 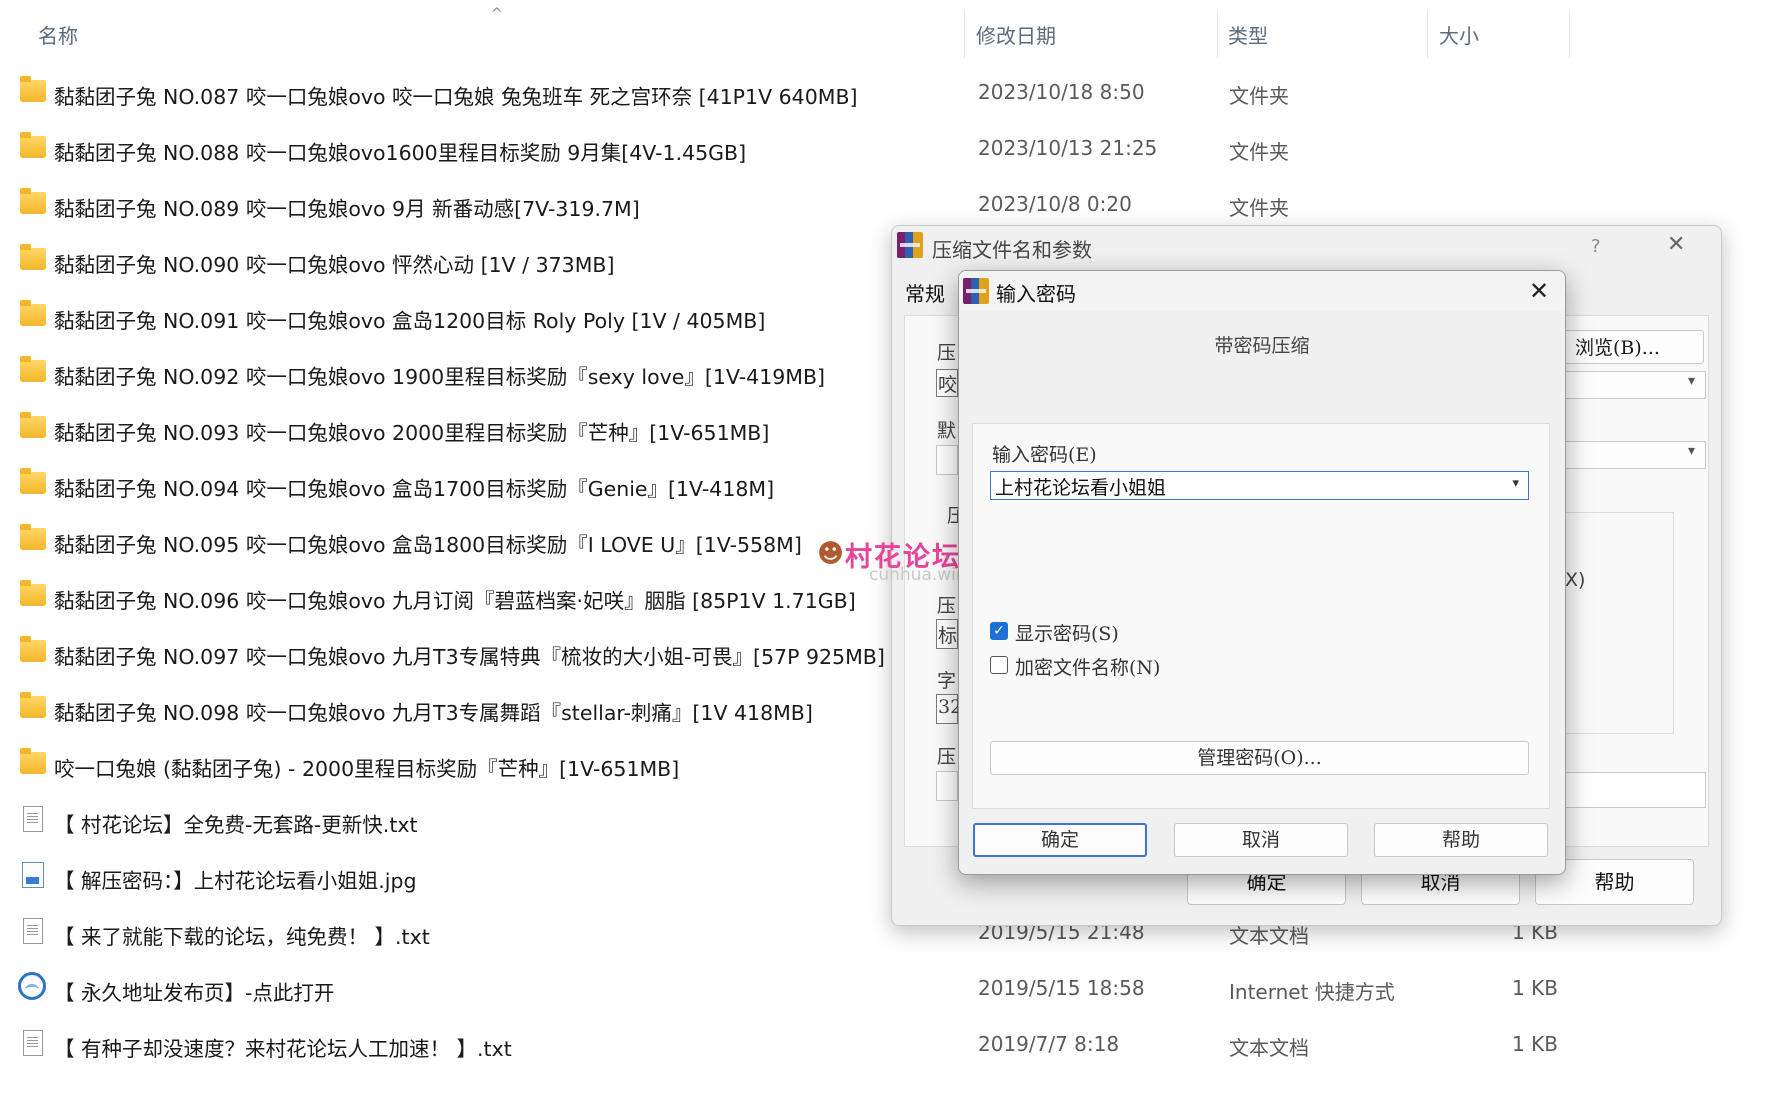 What do you see at coordinates (831, 554) in the screenshot?
I see `mascot-icon: ☻` at bounding box center [831, 554].